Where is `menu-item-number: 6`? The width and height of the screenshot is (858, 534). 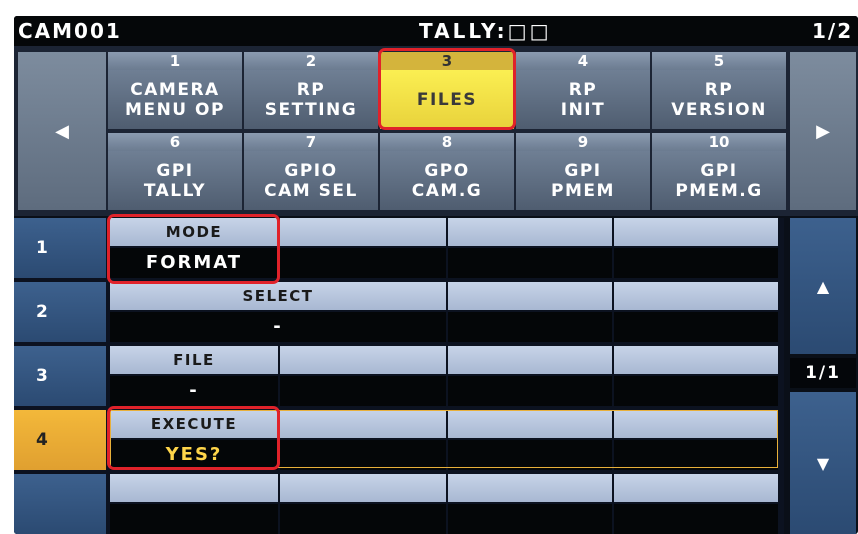 menu-item-number: 6 is located at coordinates (175, 142).